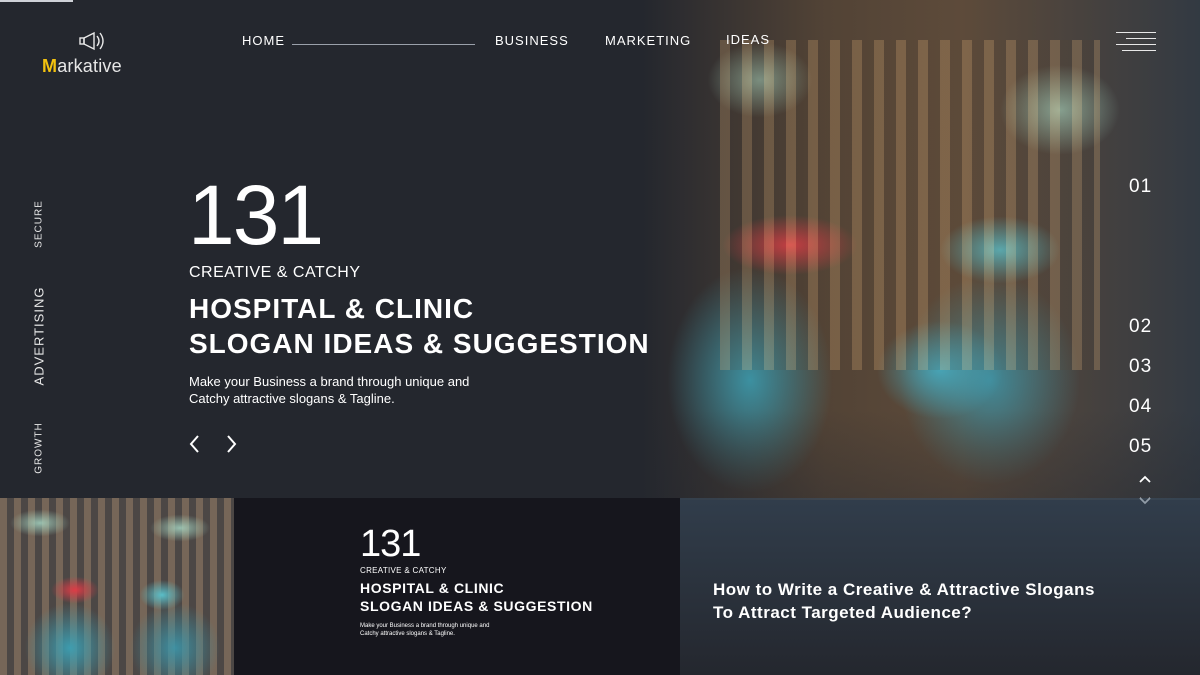 This screenshot has width=1200, height=675. Describe the element at coordinates (275, 272) in the screenshot. I see `hero-kicker: CREATIVE & CATCHY` at that location.